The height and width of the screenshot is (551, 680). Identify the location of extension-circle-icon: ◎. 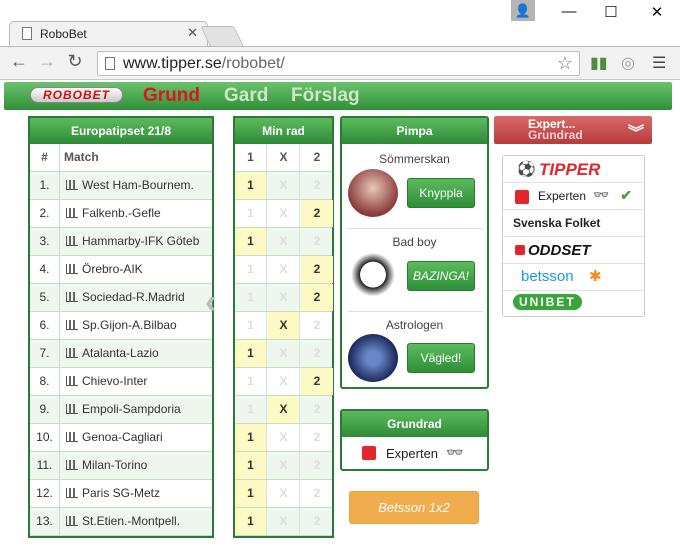
(628, 63).